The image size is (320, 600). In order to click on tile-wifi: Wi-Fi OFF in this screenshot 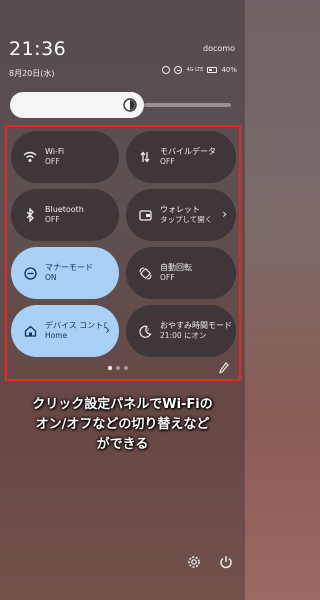, I will do `click(65, 157)`.